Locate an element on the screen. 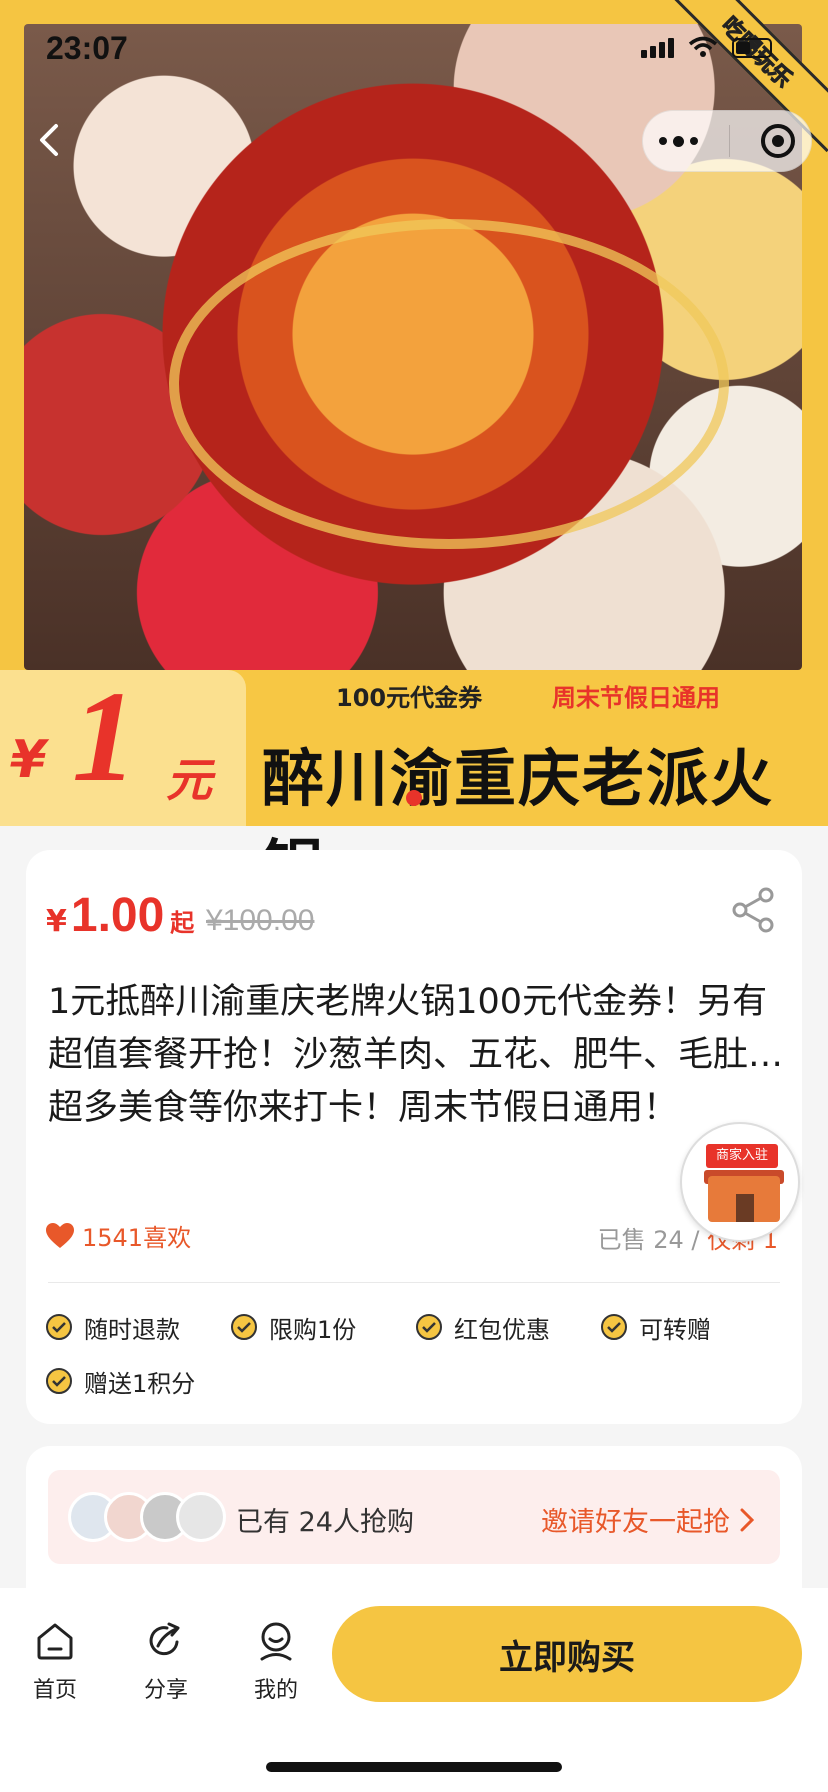 Image resolution: width=828 pixels, height=1792 pixels. status-bar: 23:07 is located at coordinates (414, 48).